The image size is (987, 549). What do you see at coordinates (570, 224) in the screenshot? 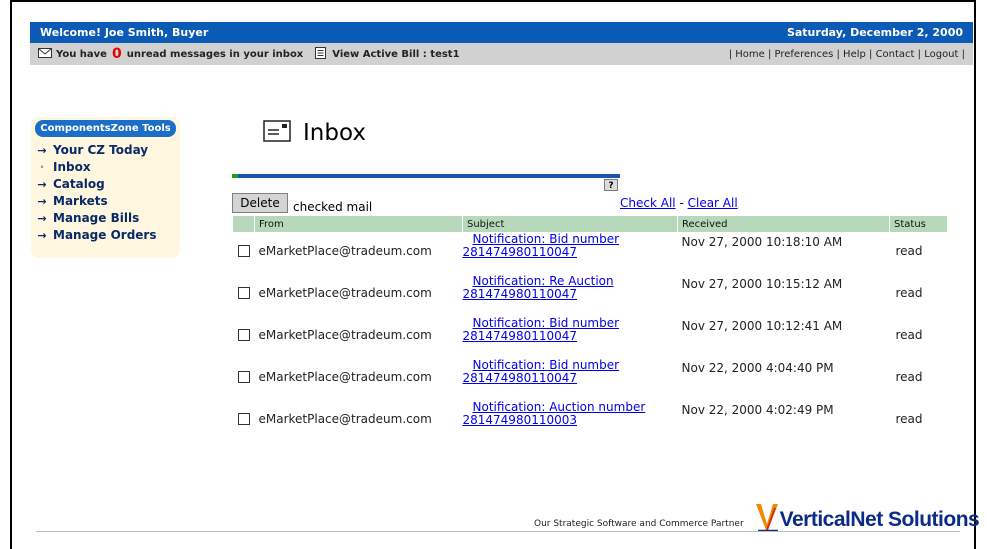
I see `column-header-subject: Subject` at bounding box center [570, 224].